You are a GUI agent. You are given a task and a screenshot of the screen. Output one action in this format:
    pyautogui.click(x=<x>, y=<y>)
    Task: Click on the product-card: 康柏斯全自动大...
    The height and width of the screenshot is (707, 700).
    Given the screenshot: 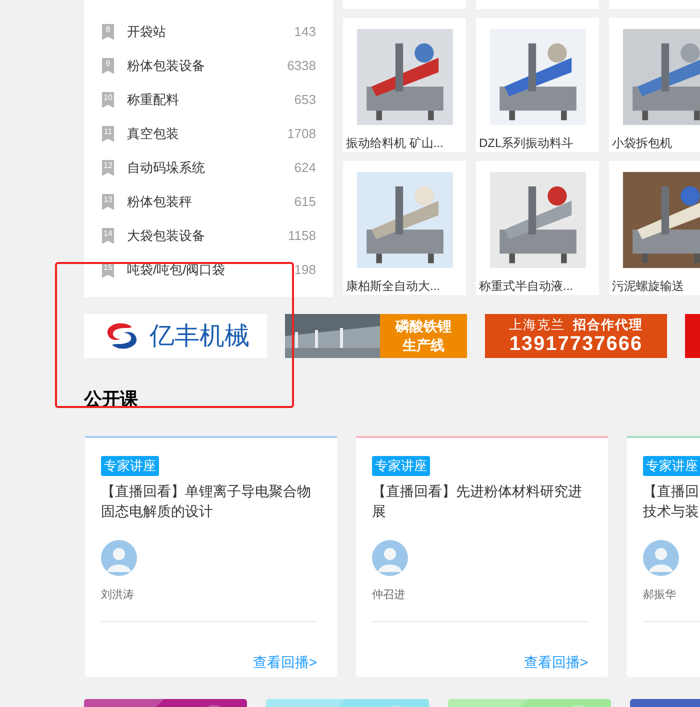 What is the action you would take?
    pyautogui.click(x=404, y=228)
    